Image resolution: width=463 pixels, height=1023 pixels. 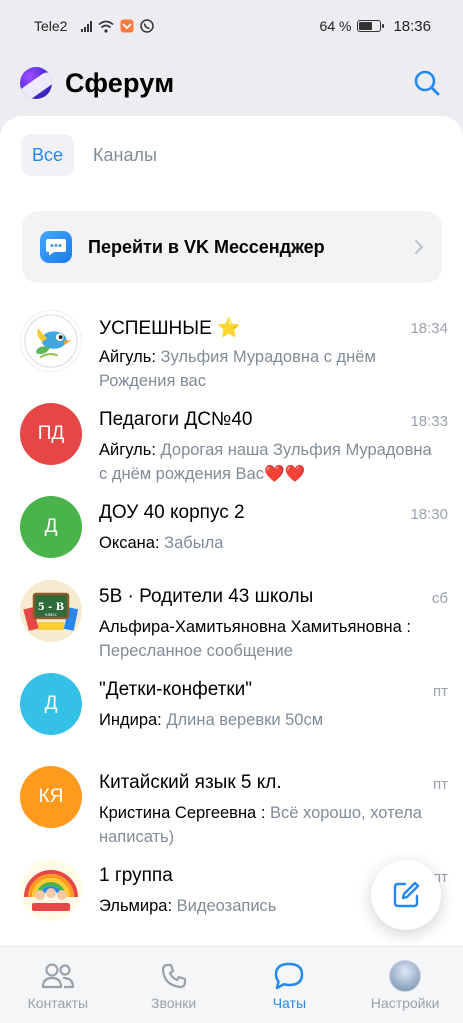 What do you see at coordinates (176, 689) in the screenshot?
I see `chat-title: "Детки-конфетки"` at bounding box center [176, 689].